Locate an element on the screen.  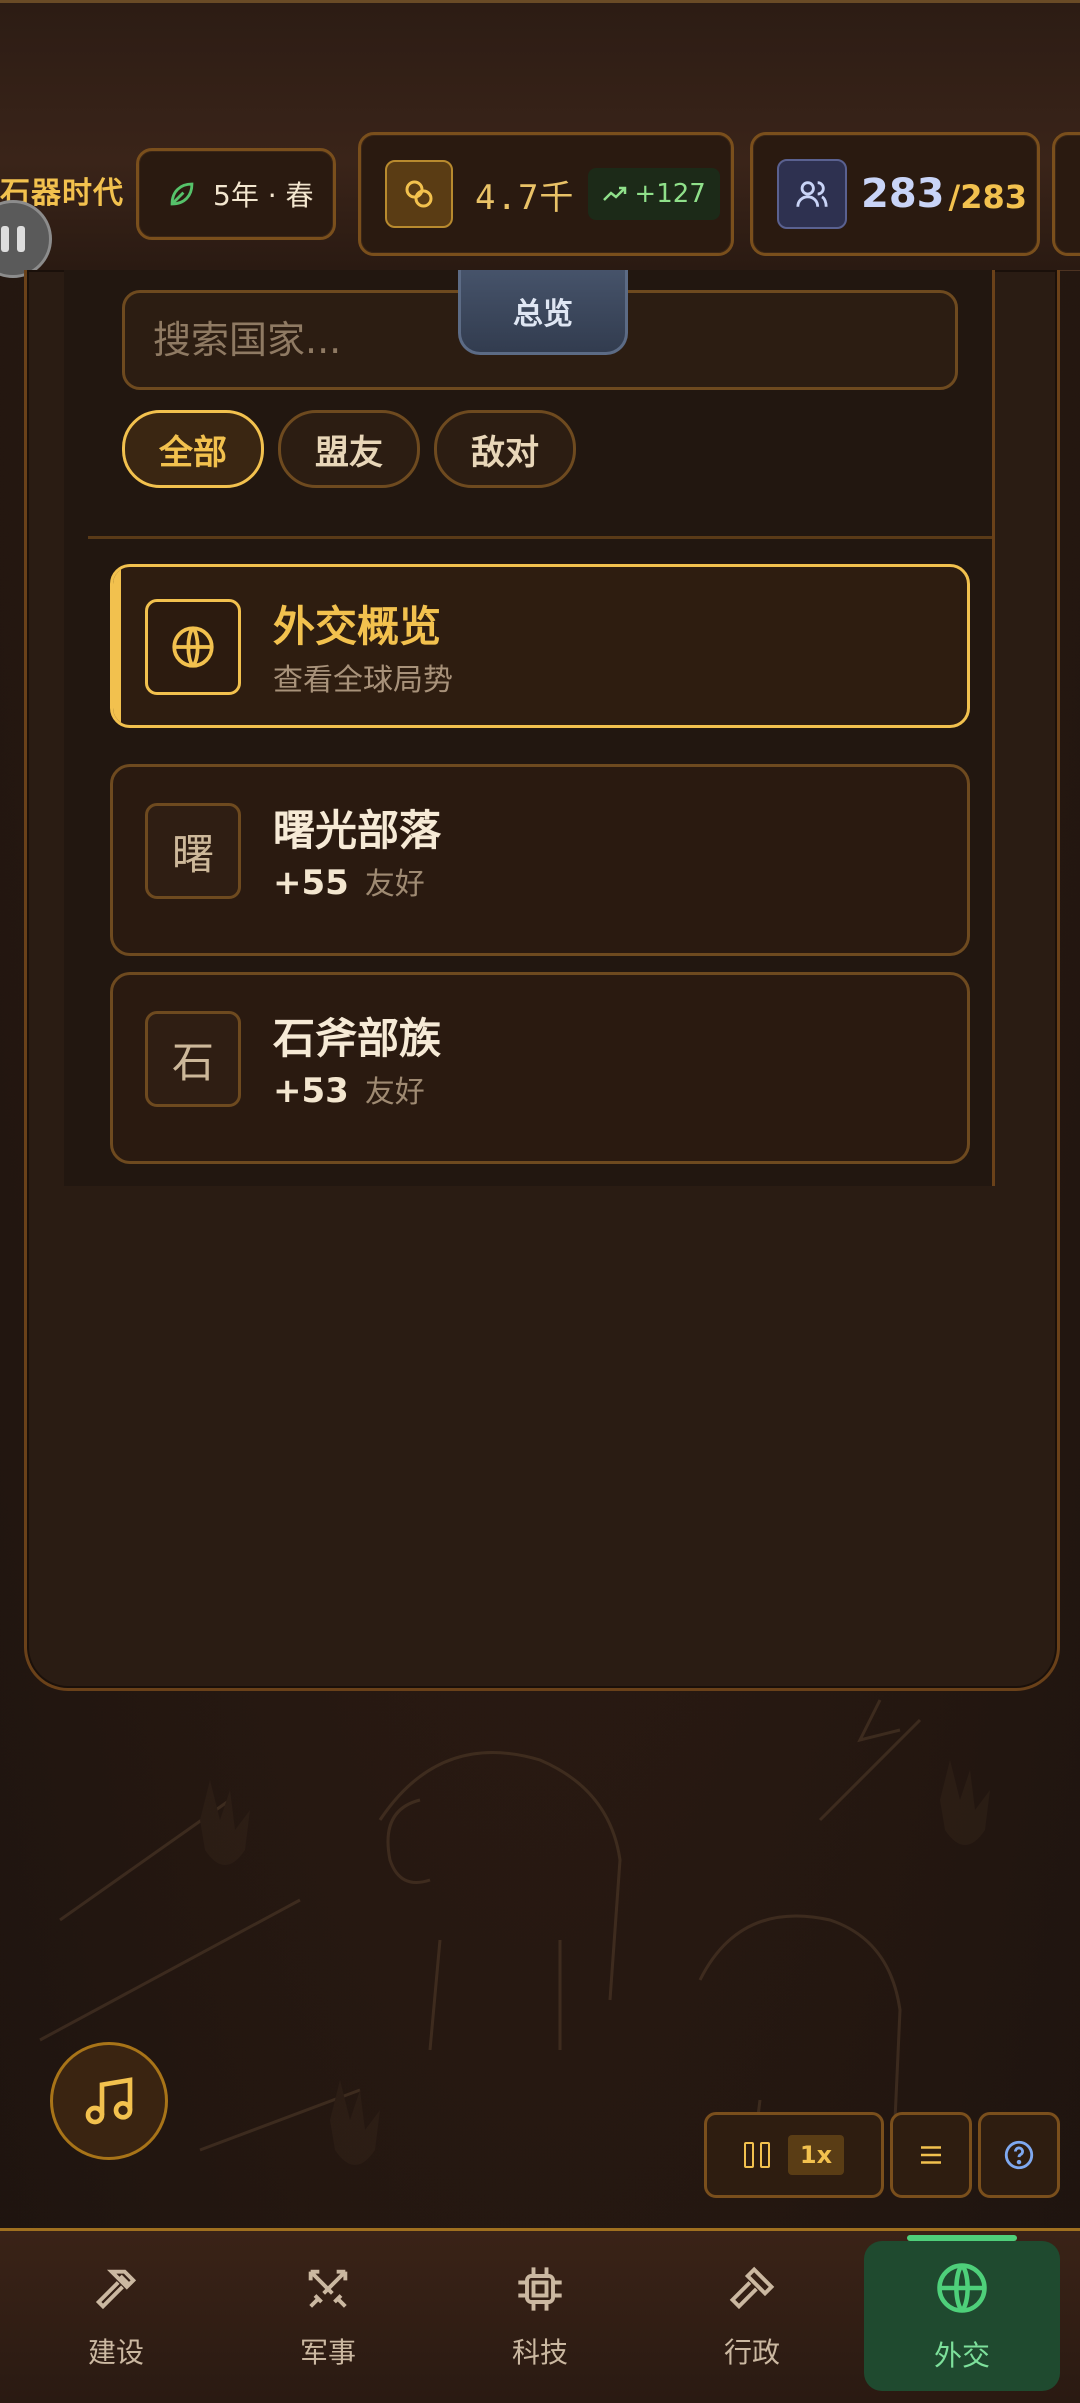
nav-tech: 科技 is located at coordinates (540, 2317).